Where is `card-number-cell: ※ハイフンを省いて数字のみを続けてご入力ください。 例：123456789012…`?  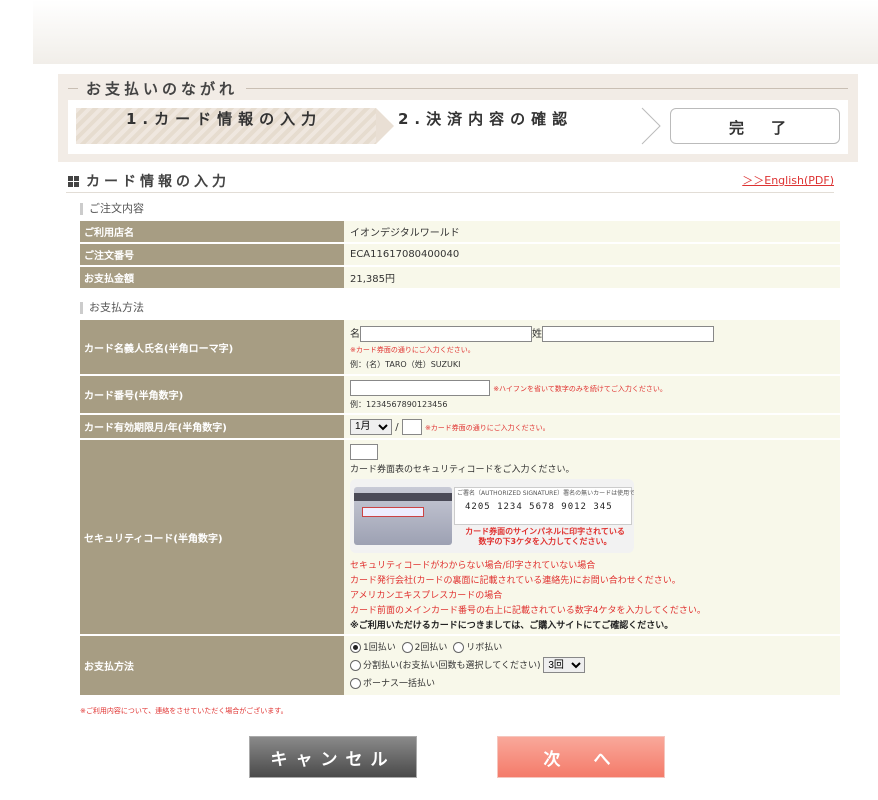 card-number-cell: ※ハイフンを省いて数字のみを続けてご入力ください。 例：123456789012… is located at coordinates (592, 394).